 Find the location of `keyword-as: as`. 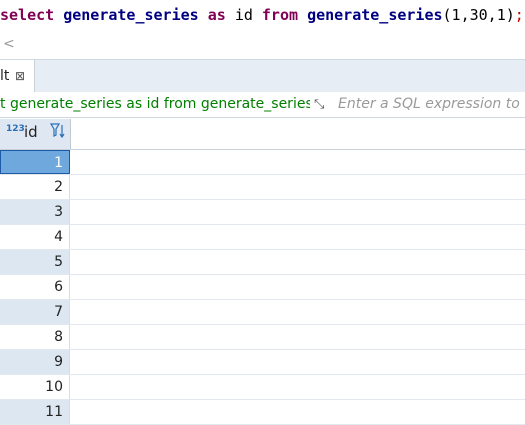

keyword-as: as is located at coordinates (221, 15).